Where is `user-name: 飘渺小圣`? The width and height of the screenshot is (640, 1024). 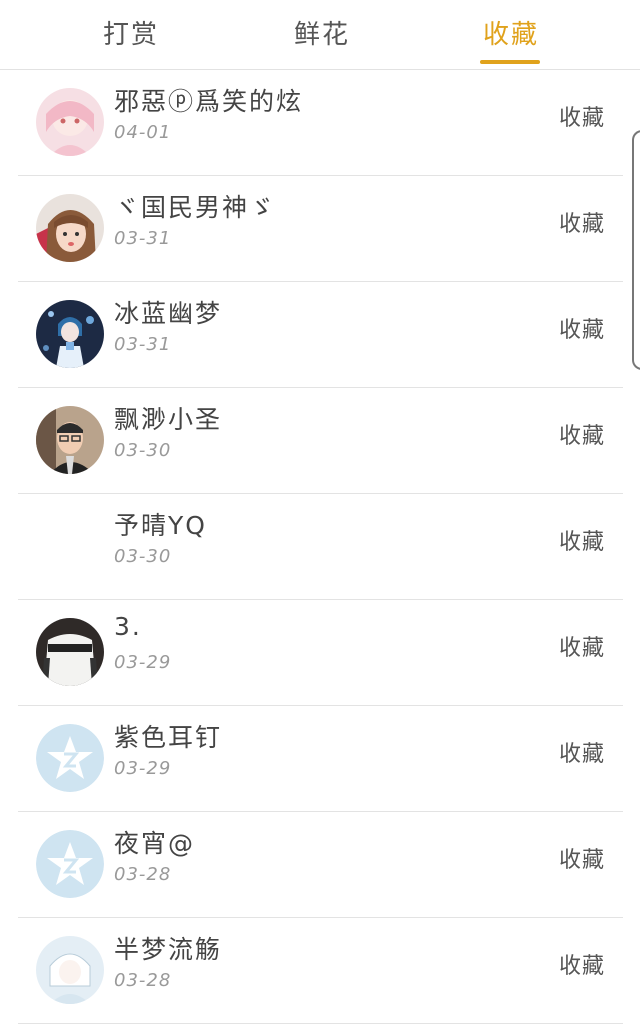 user-name: 飘渺小圣 is located at coordinates (168, 419).